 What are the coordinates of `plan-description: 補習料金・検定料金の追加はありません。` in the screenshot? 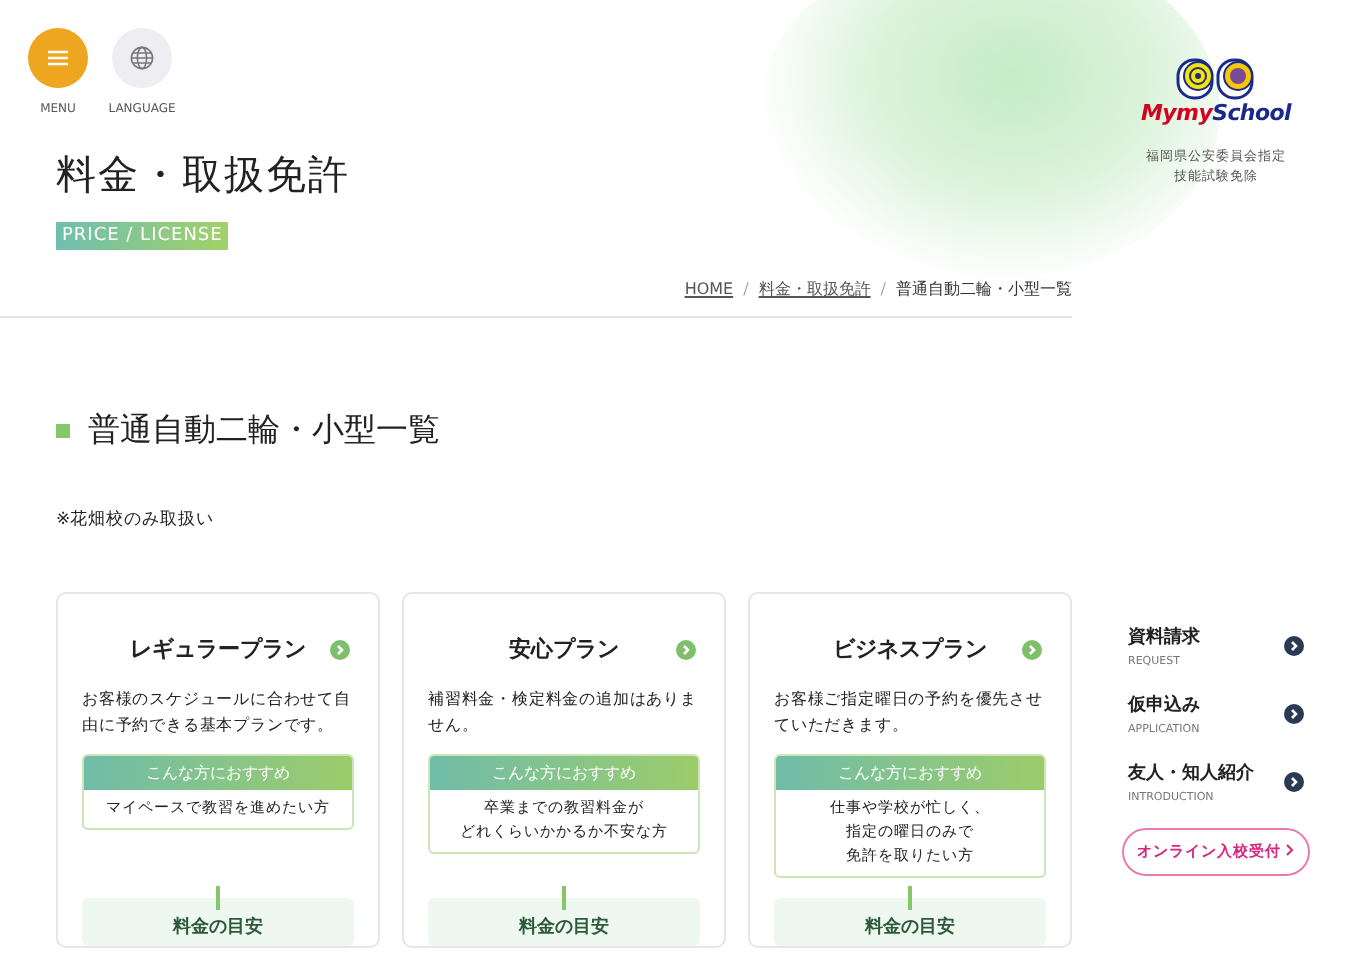 It's located at (563, 713).